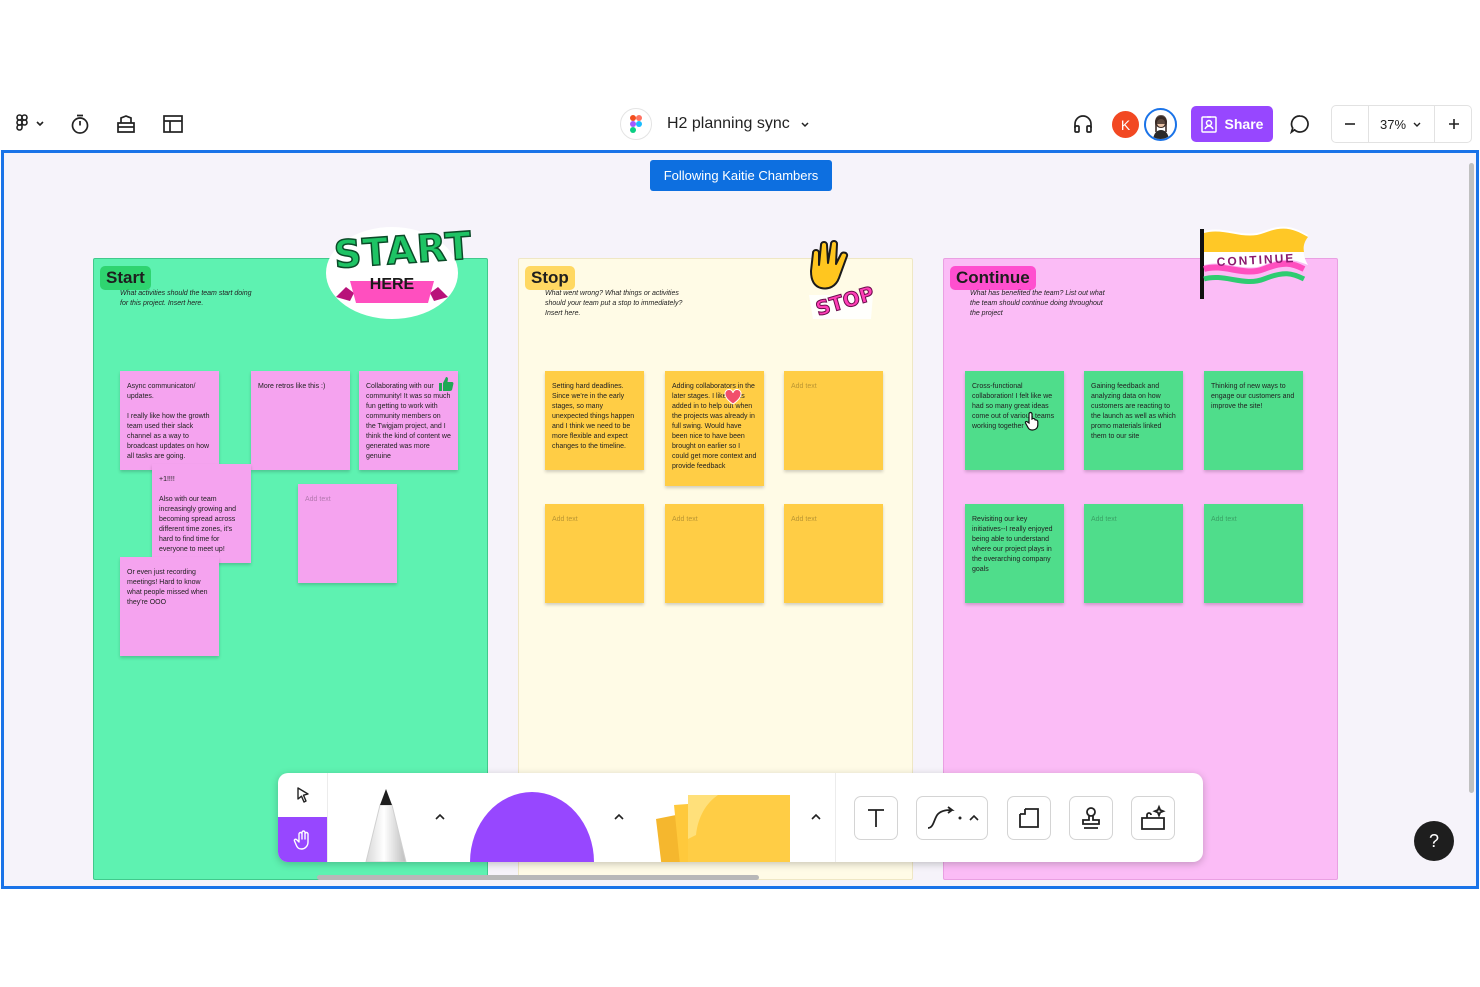  I want to click on main-menu-button, so click(29, 124).